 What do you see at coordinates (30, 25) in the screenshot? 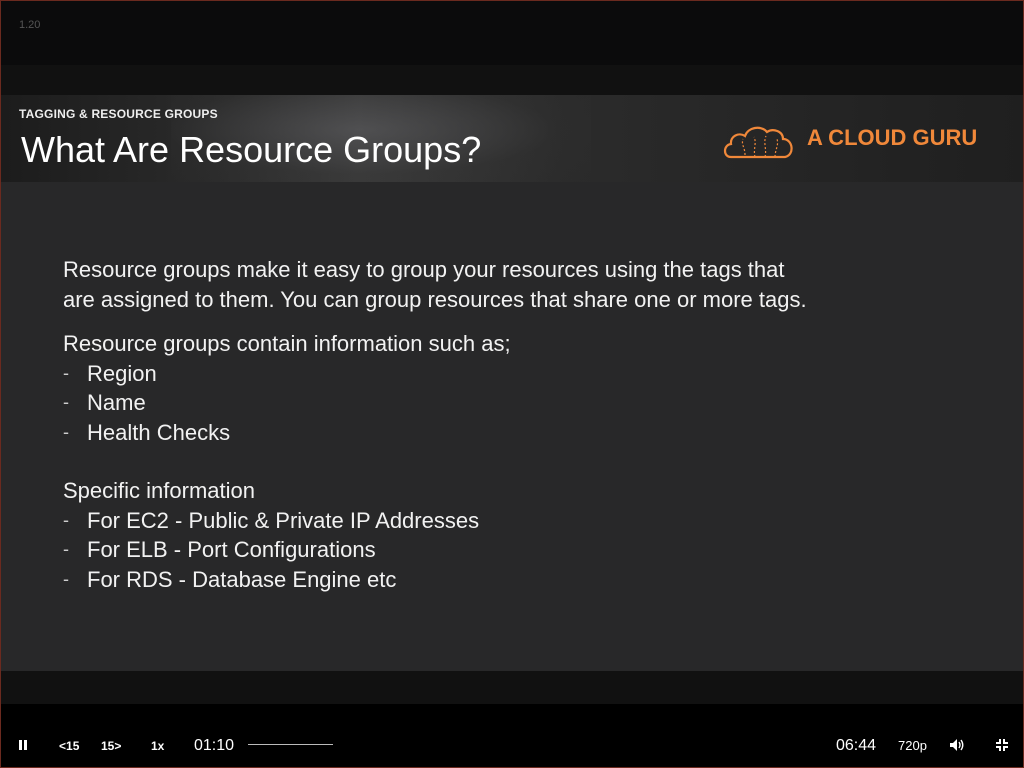
I see `lesson-number: 1.20` at bounding box center [30, 25].